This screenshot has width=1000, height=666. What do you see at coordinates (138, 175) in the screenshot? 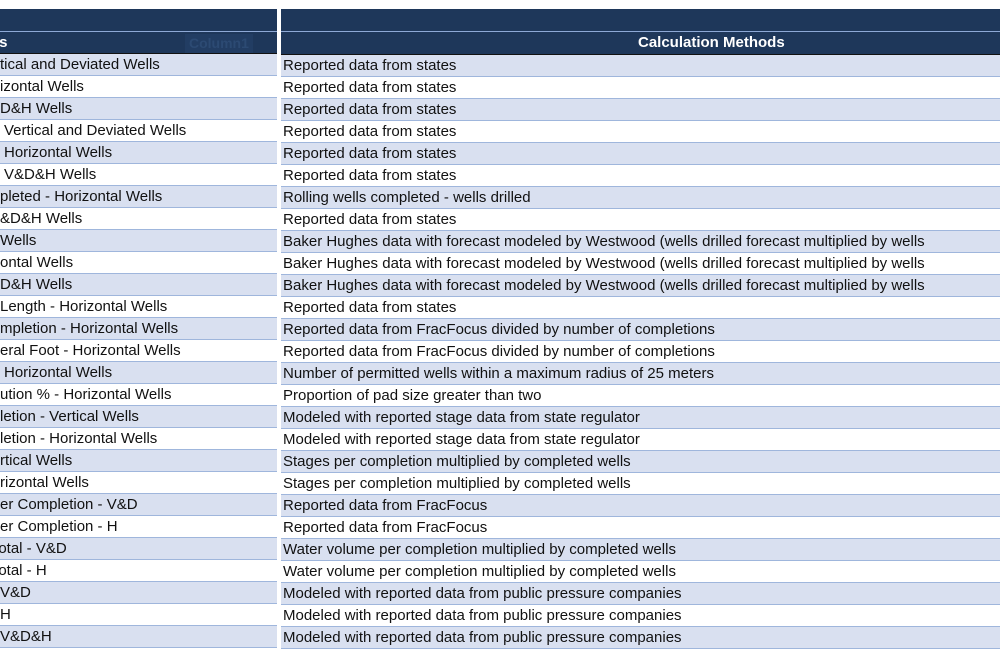
I see `heading-cell: - V&D&H Wells` at bounding box center [138, 175].